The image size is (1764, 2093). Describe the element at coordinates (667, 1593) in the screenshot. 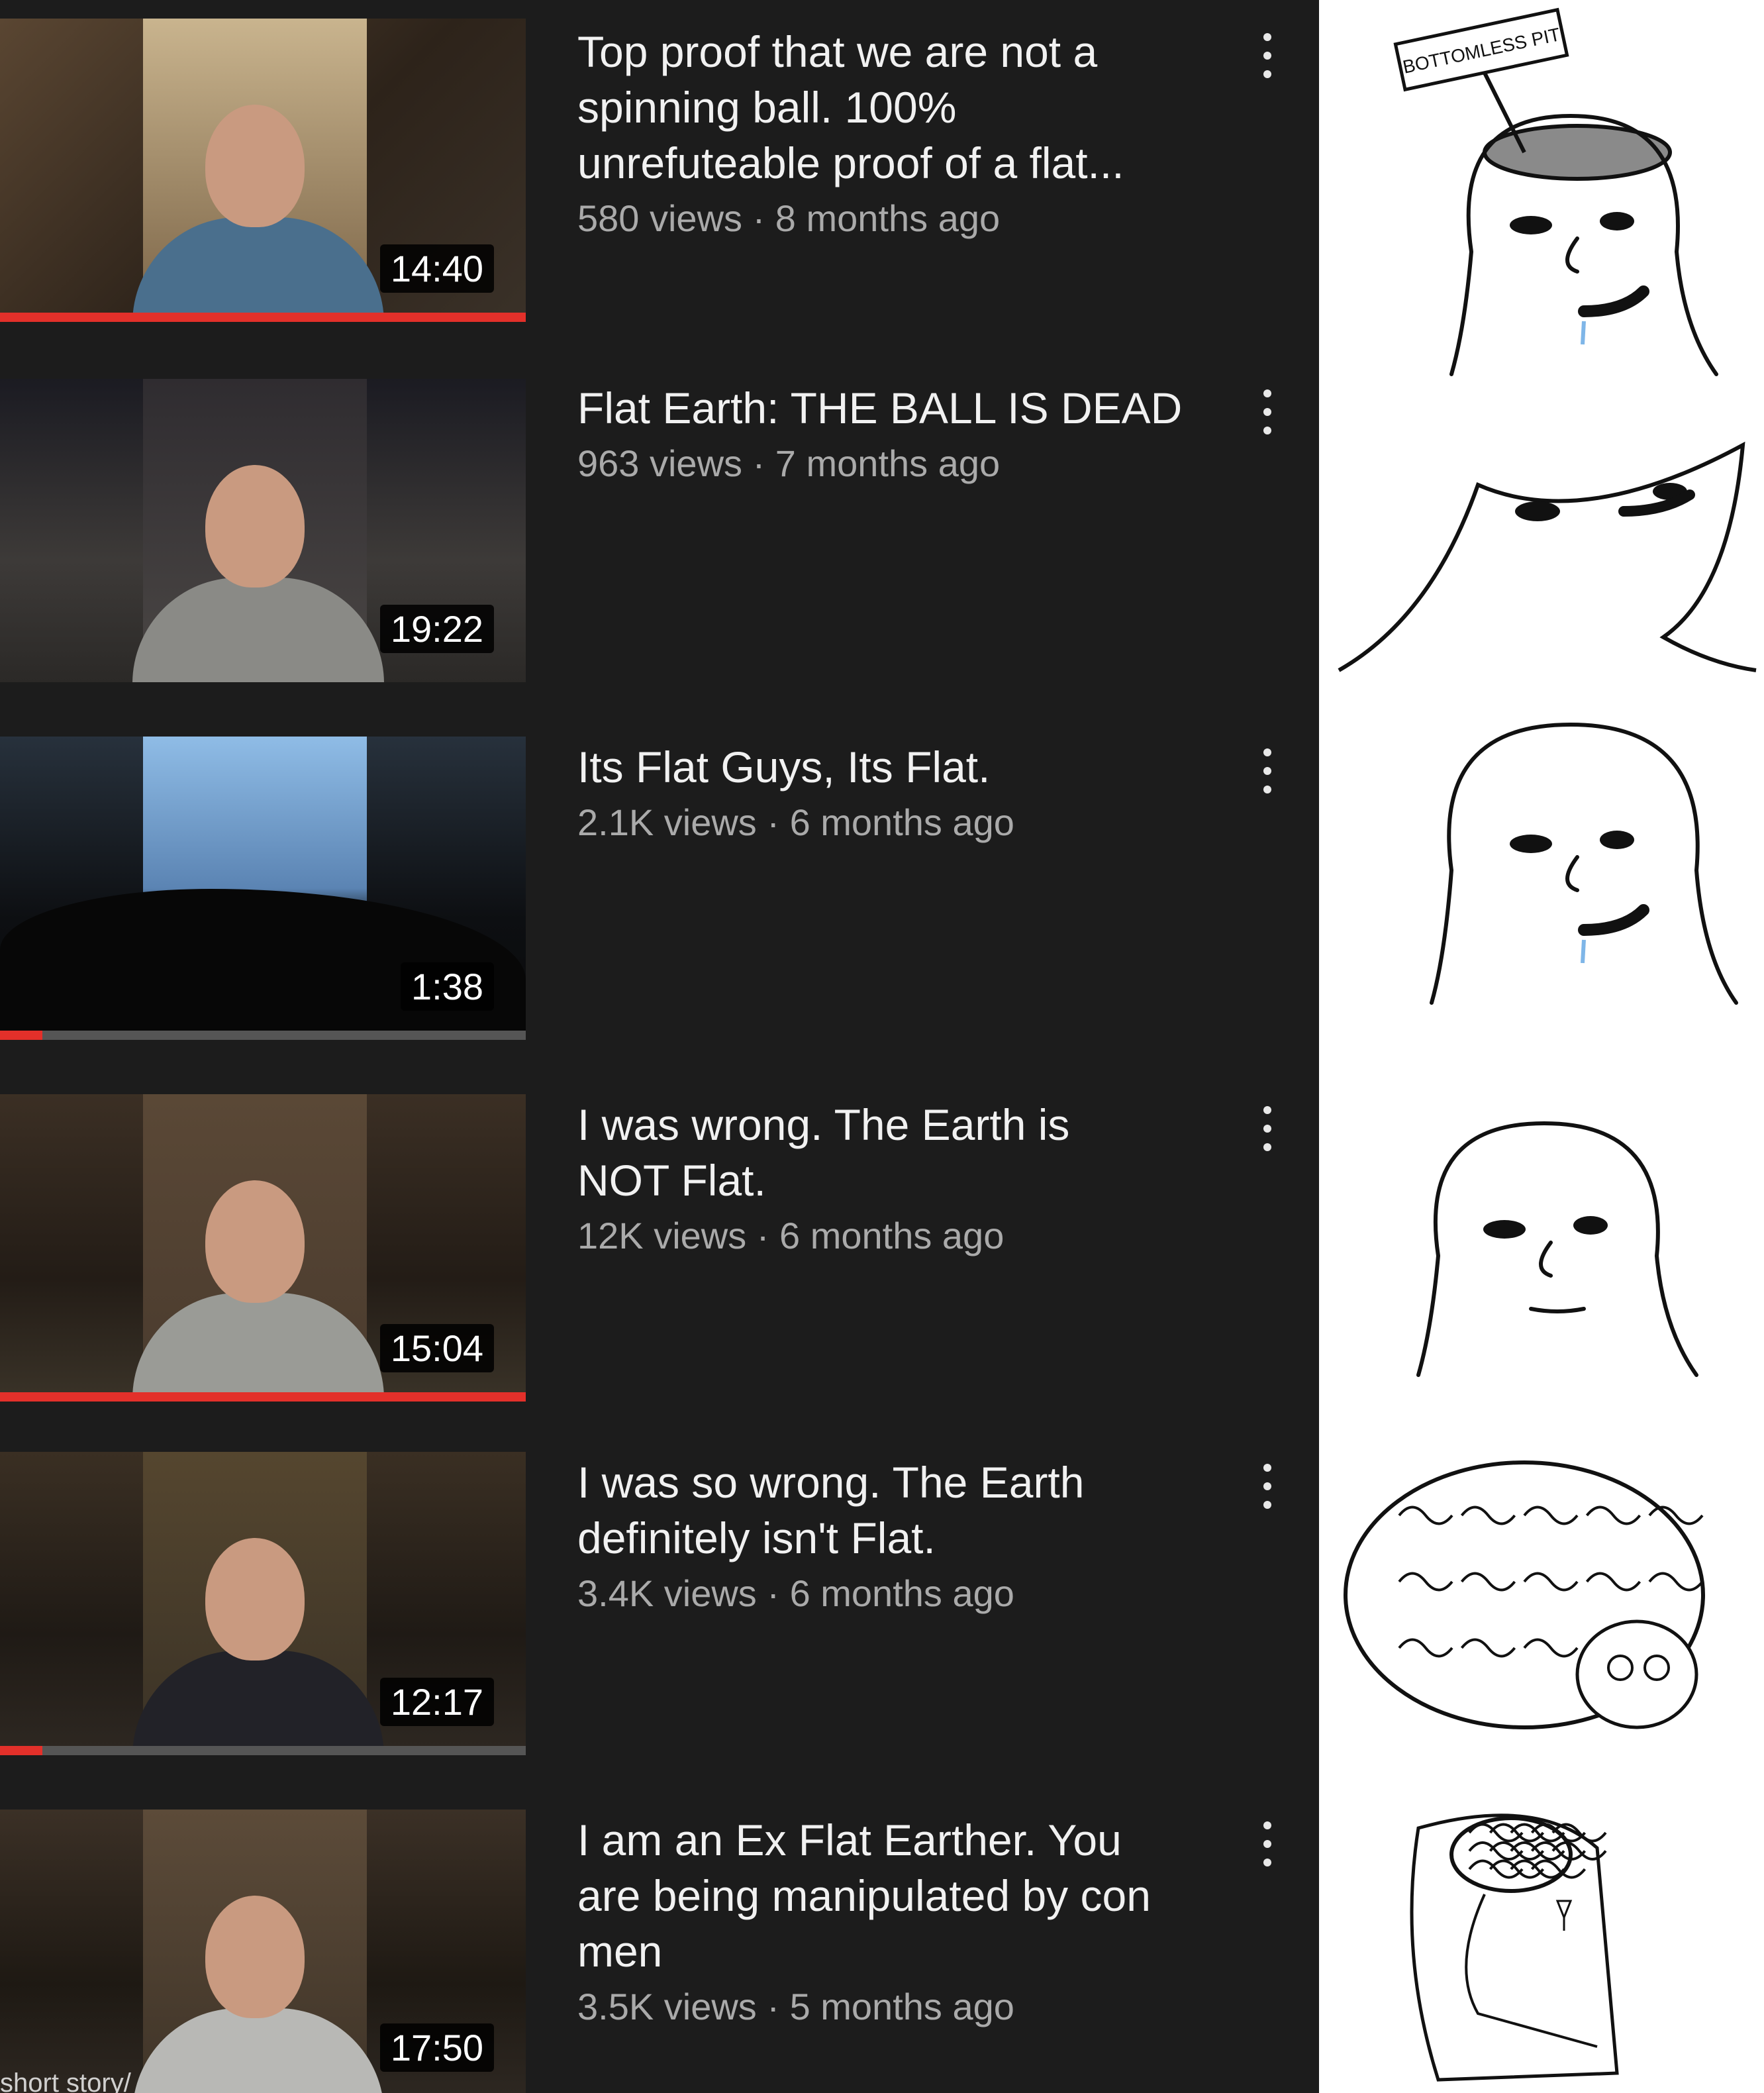

I see `view-count: 3.4K views` at that location.